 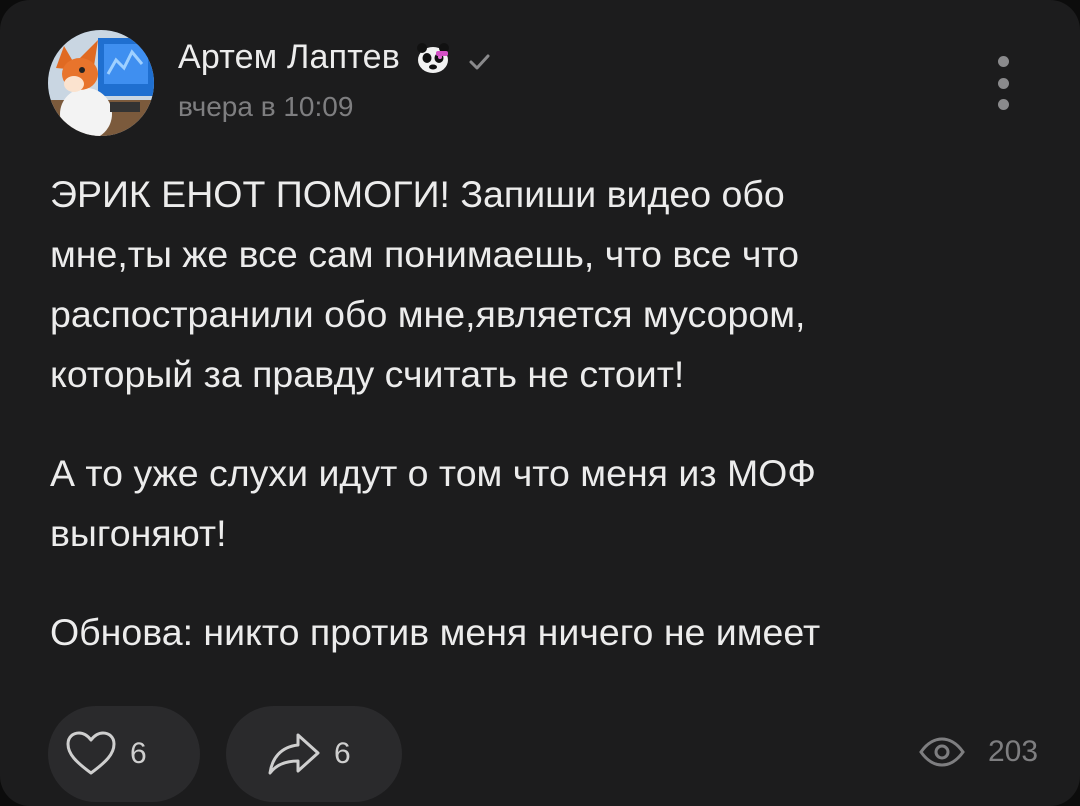 I want to click on like-button: 6, so click(x=124, y=754).